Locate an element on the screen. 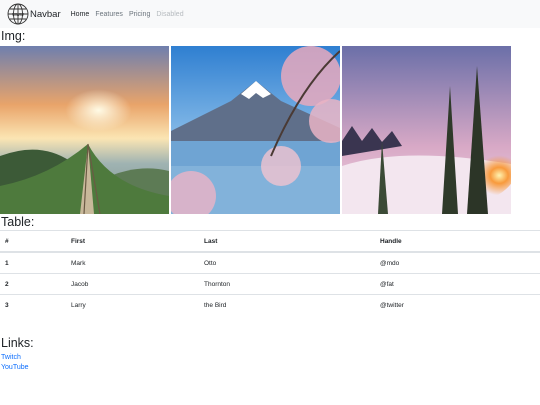 The width and height of the screenshot is (540, 405). table-header-row: # First Last Handle is located at coordinates (270, 241).